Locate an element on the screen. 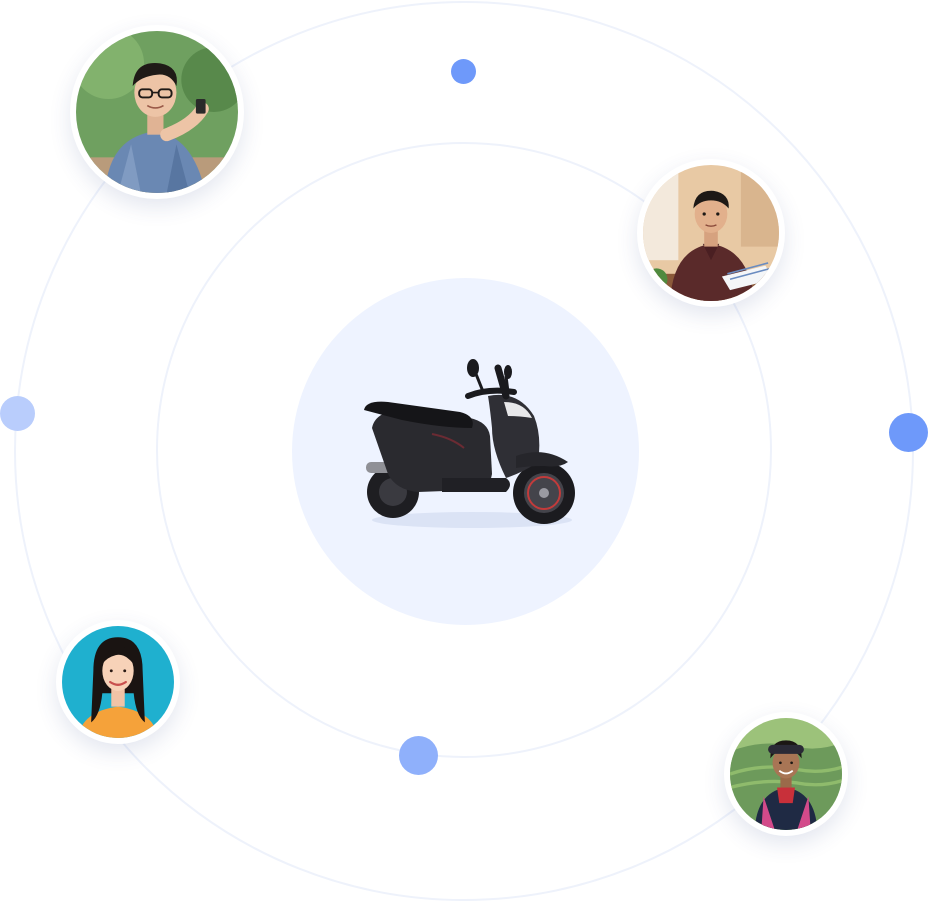  orbit-dot-bottom is located at coordinates (418, 755).